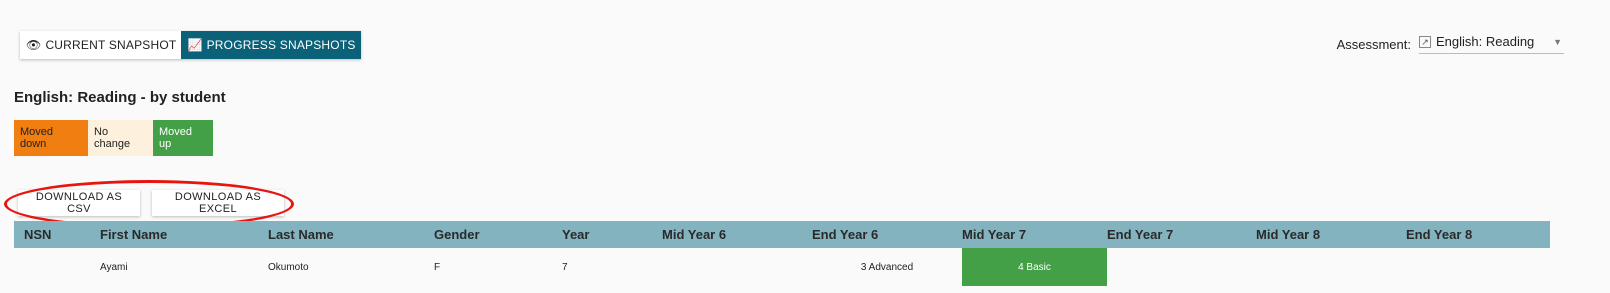 This screenshot has height=293, width=1610. Describe the element at coordinates (887, 234) in the screenshot. I see `column-header: End Year 6` at that location.